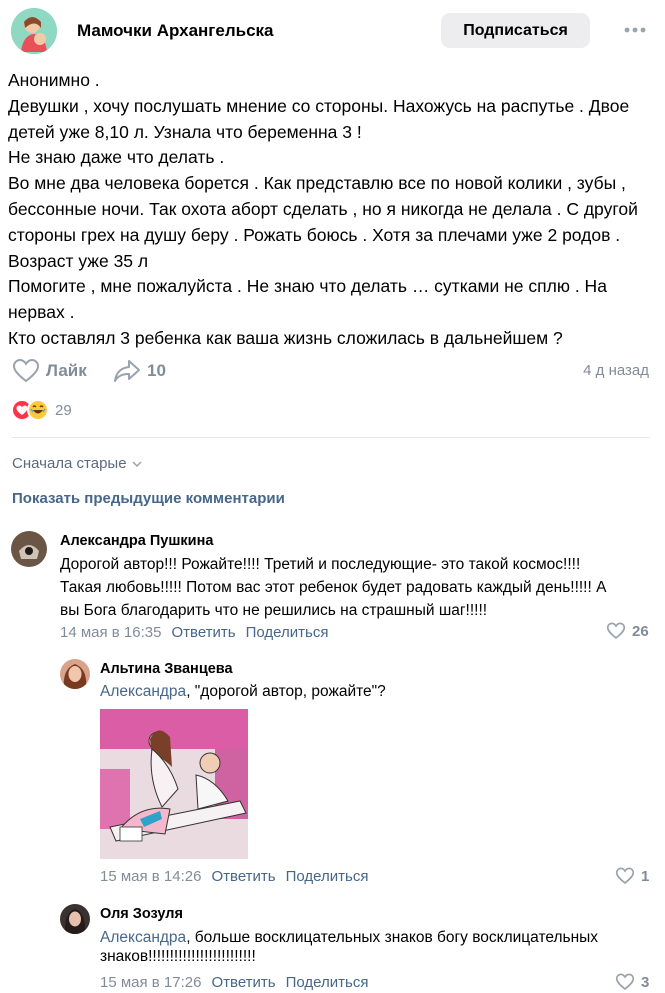 The image size is (665, 993). What do you see at coordinates (136, 541) in the screenshot?
I see `comment-author: Александра Пушкина` at bounding box center [136, 541].